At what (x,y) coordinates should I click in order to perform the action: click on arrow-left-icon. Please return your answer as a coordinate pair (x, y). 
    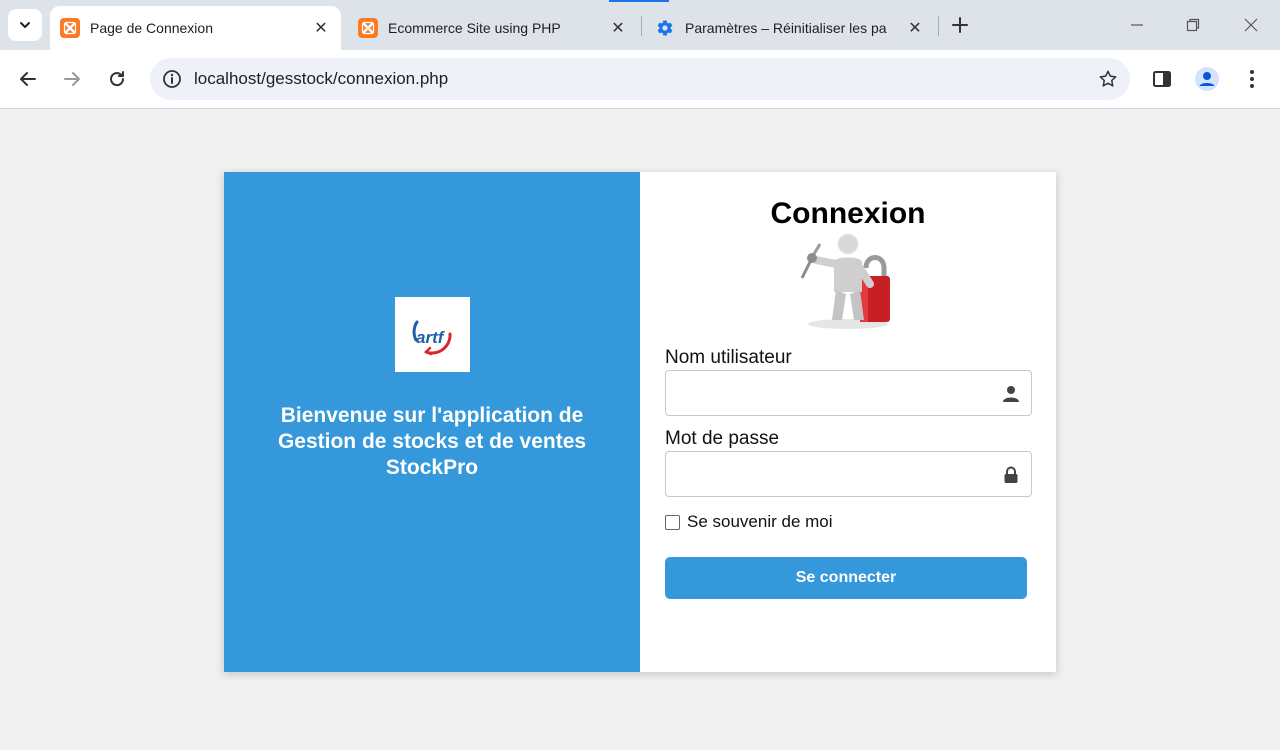
    Looking at the image, I should click on (28, 79).